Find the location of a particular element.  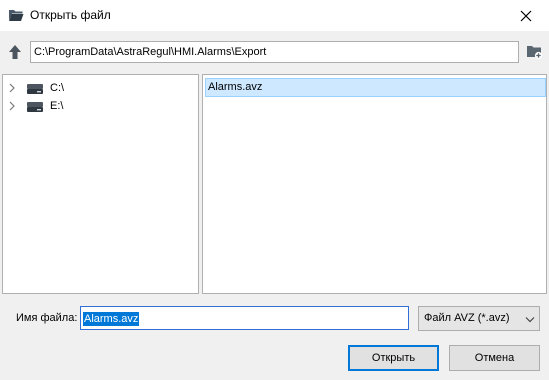

tree-item-drive-e: E:\ is located at coordinates (98, 107).